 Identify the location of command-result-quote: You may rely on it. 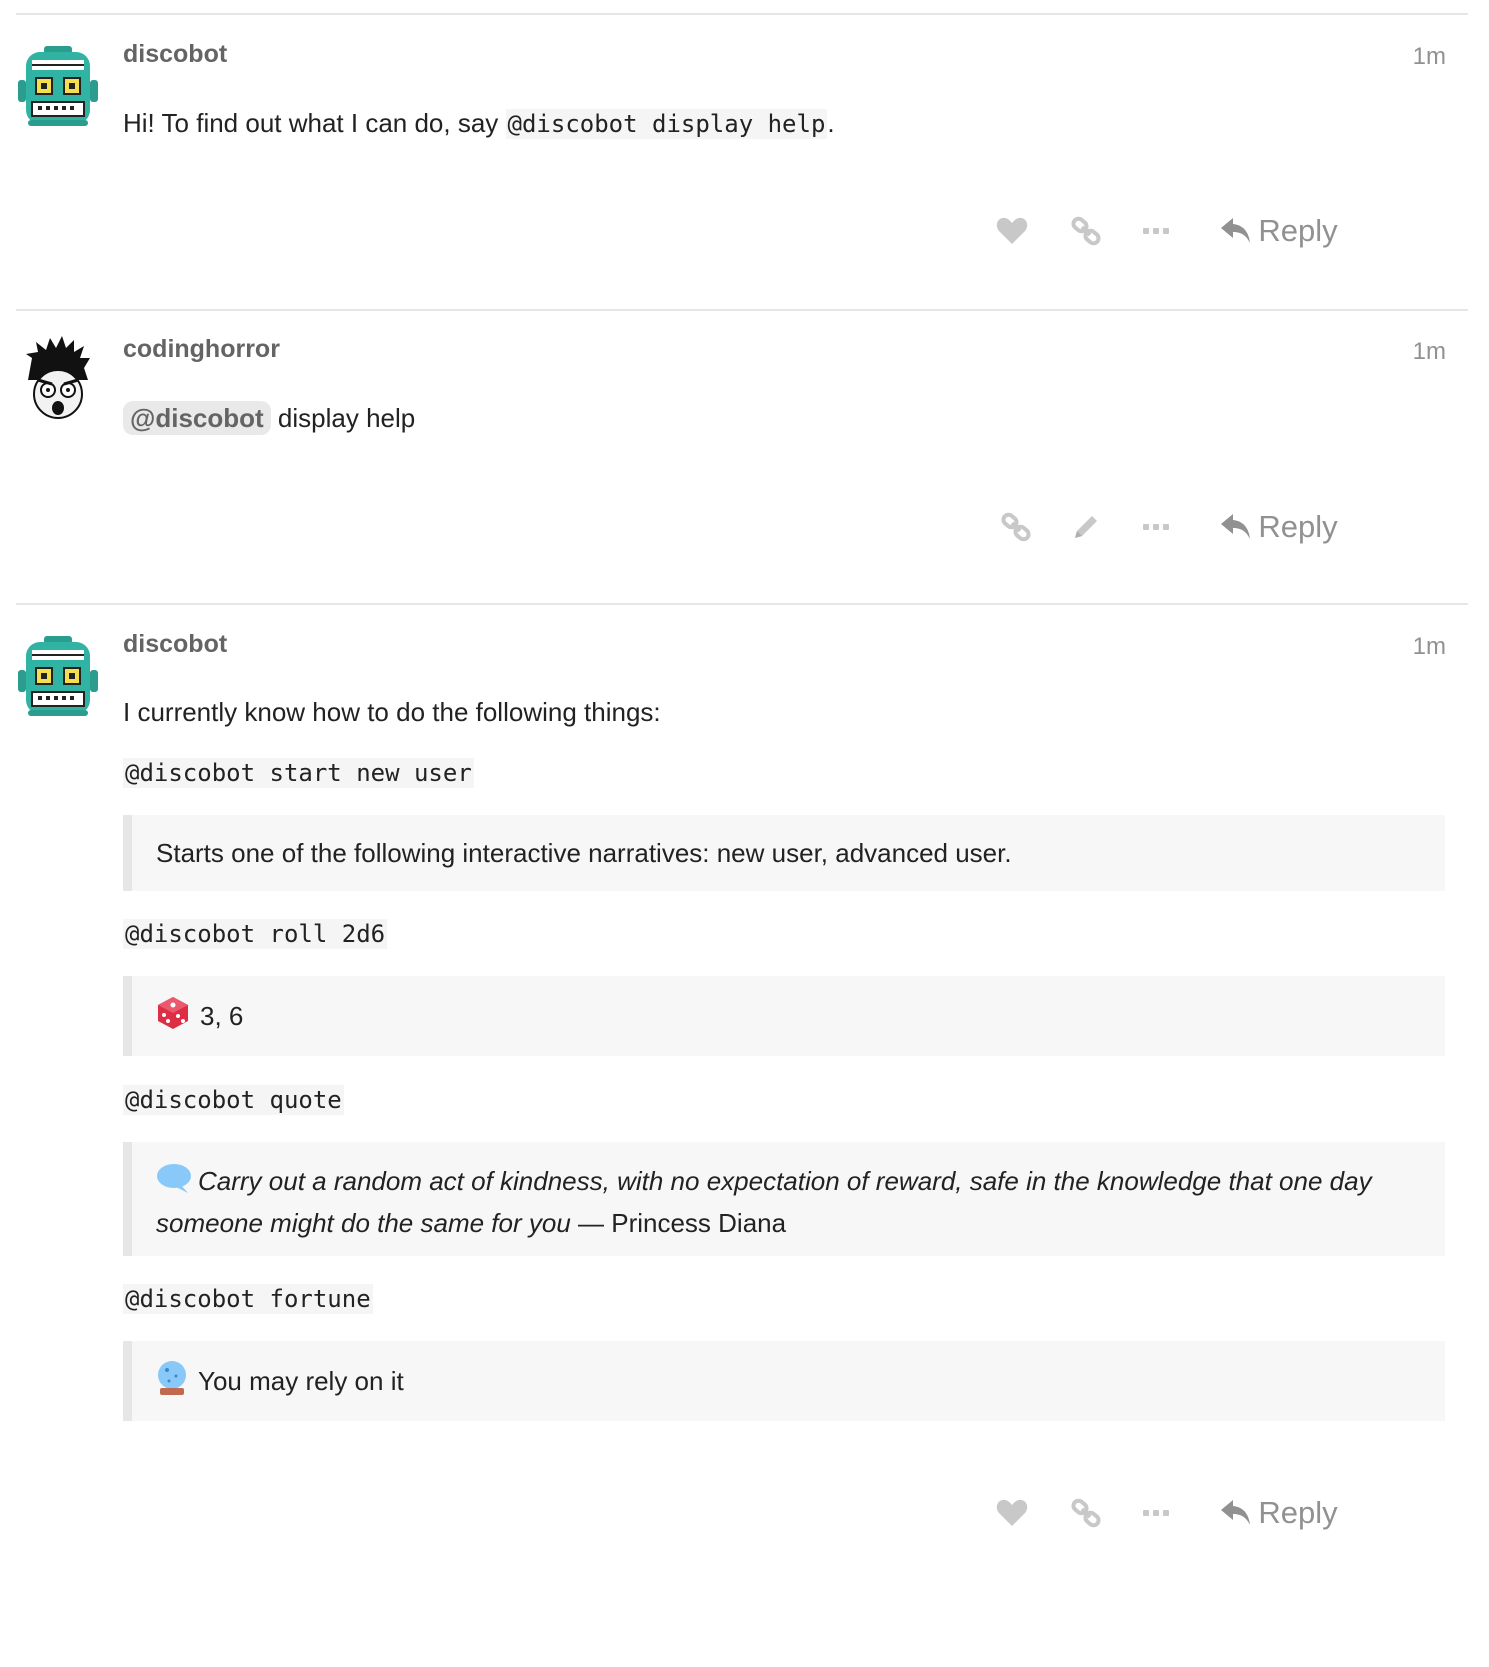
(784, 1381).